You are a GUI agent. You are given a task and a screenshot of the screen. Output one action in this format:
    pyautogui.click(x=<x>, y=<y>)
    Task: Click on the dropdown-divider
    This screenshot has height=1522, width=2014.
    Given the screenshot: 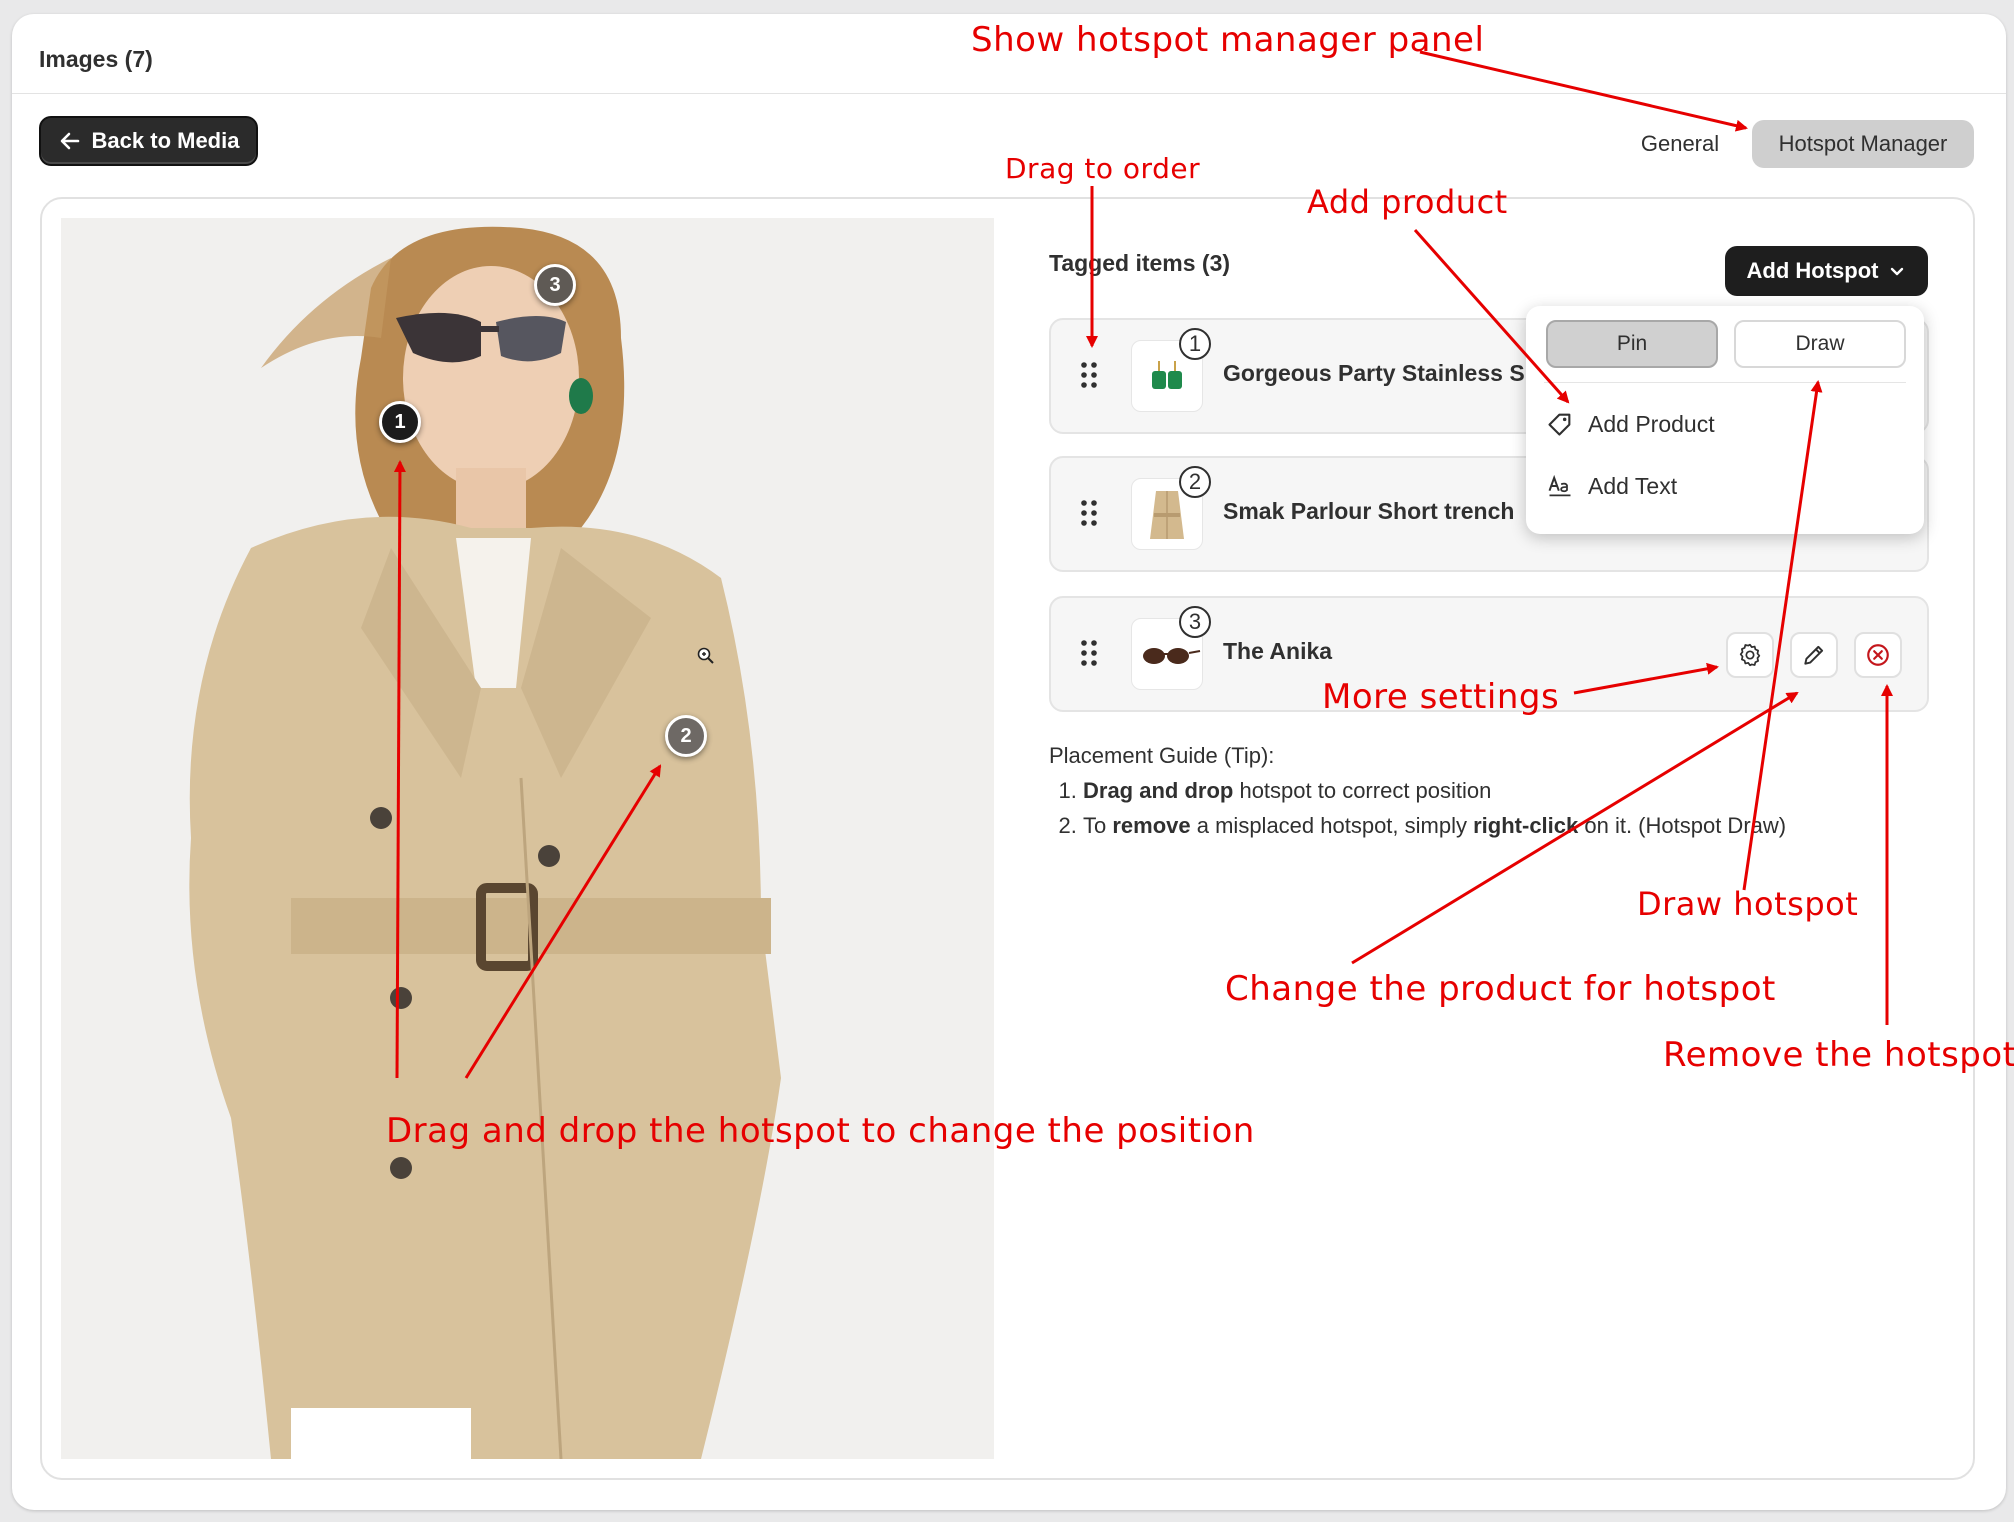 What is the action you would take?
    pyautogui.click(x=1725, y=382)
    